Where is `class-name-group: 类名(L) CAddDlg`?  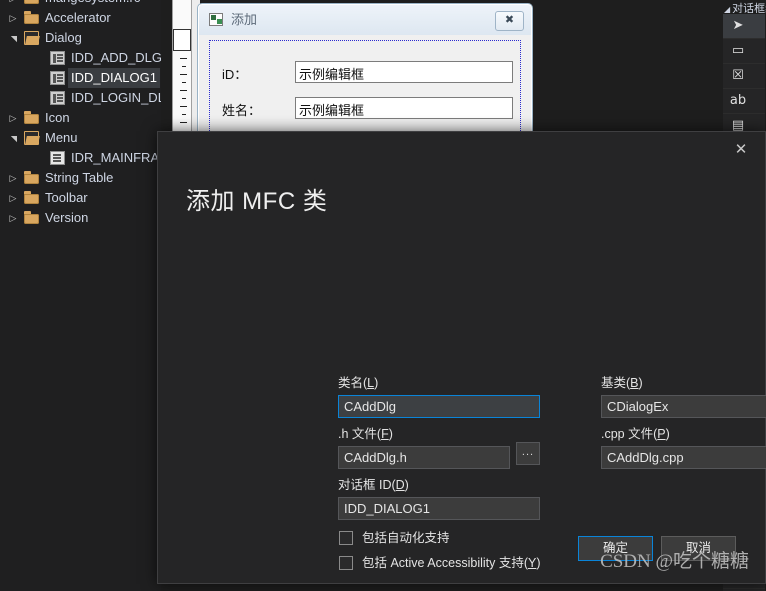
class-name-group: 类名(L) CAddDlg is located at coordinates (439, 395).